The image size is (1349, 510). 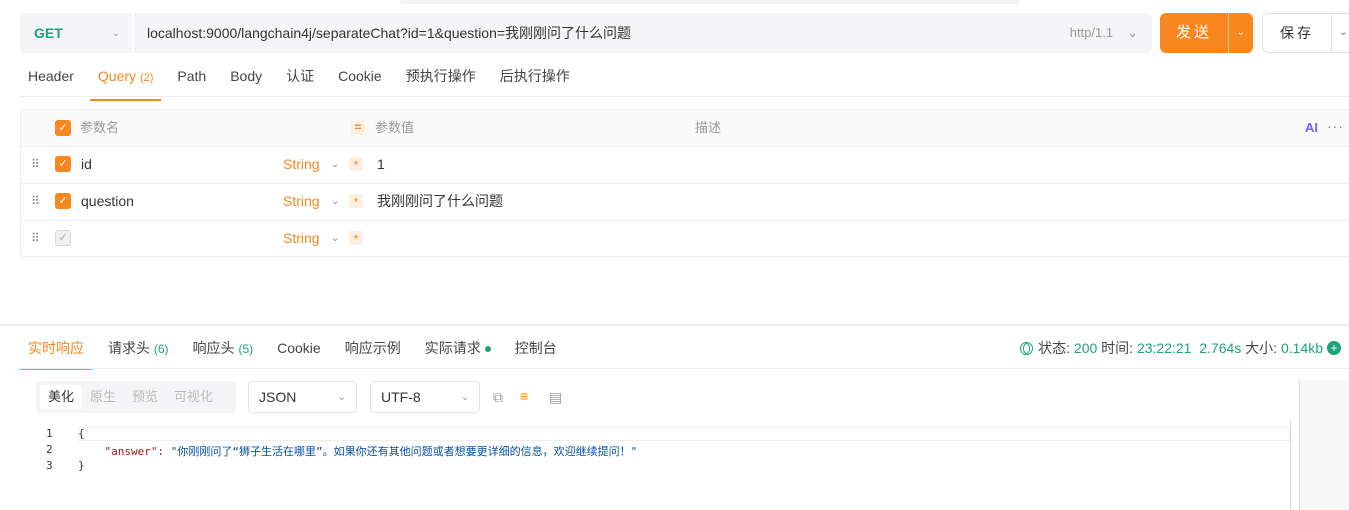 I want to click on format-lines-icon: ≡, so click(x=524, y=396).